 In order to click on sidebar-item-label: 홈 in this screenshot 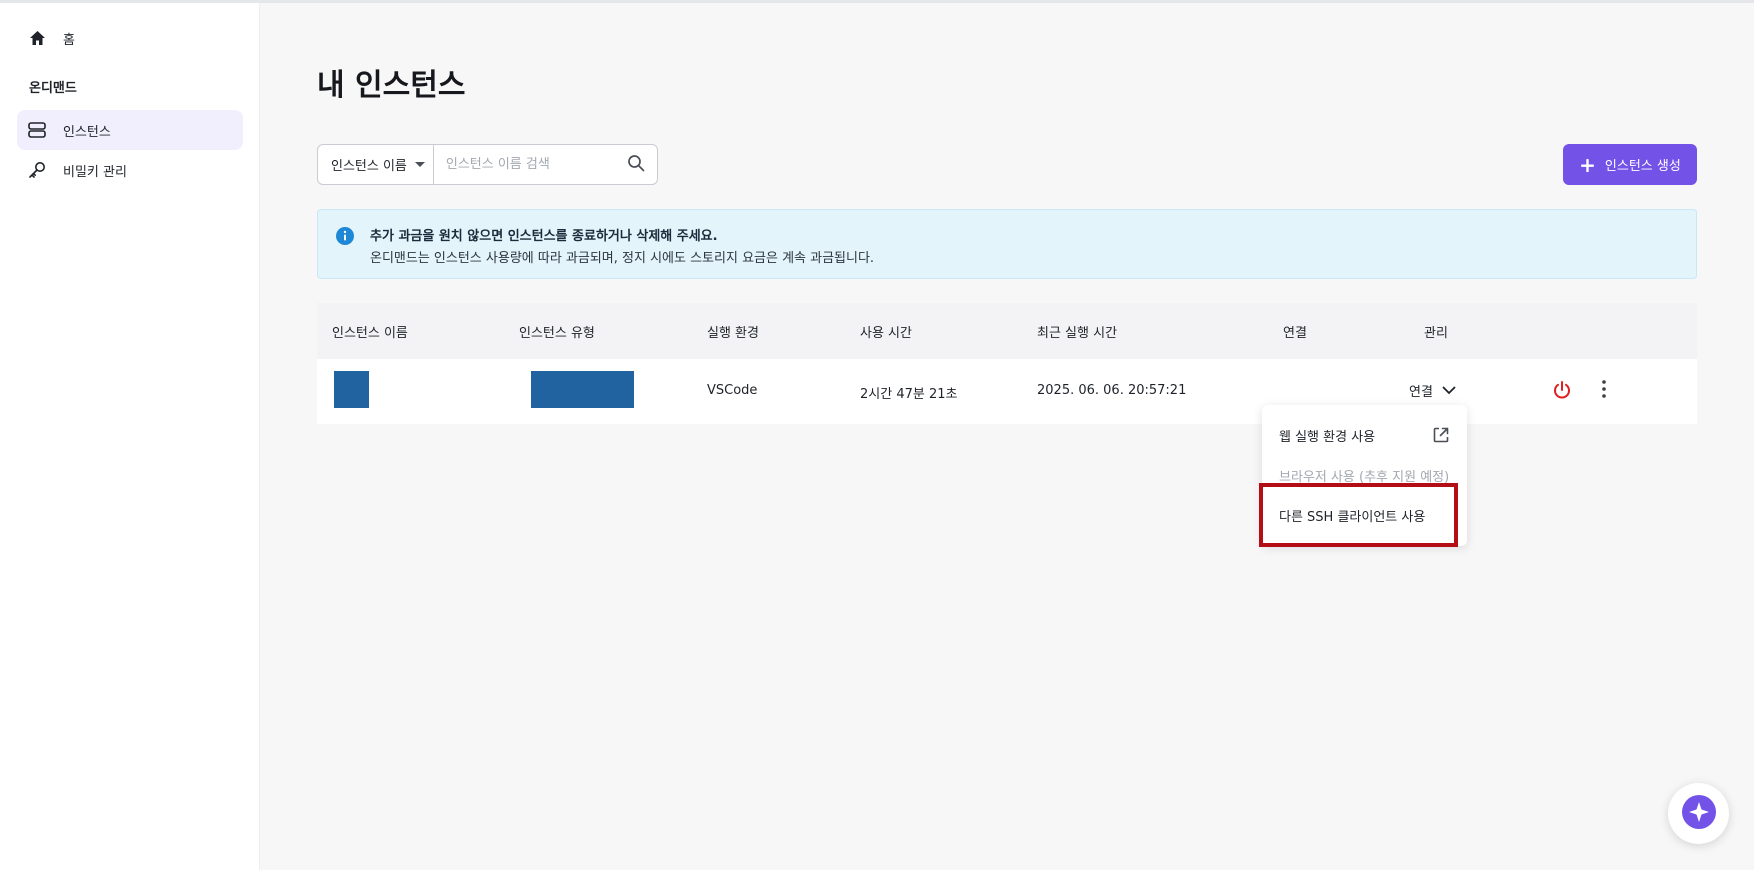, I will do `click(69, 40)`.